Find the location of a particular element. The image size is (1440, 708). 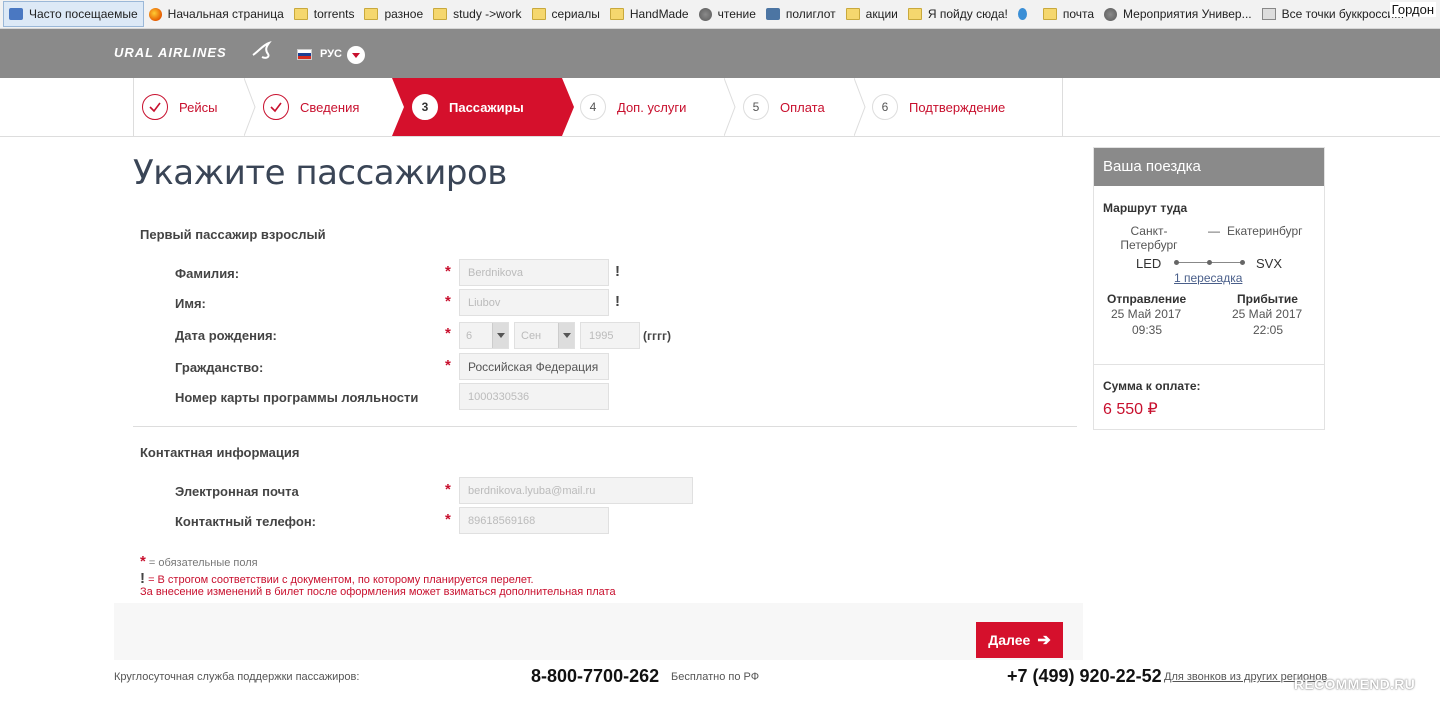

citizenship-select: Российская Федерация is located at coordinates (534, 366).